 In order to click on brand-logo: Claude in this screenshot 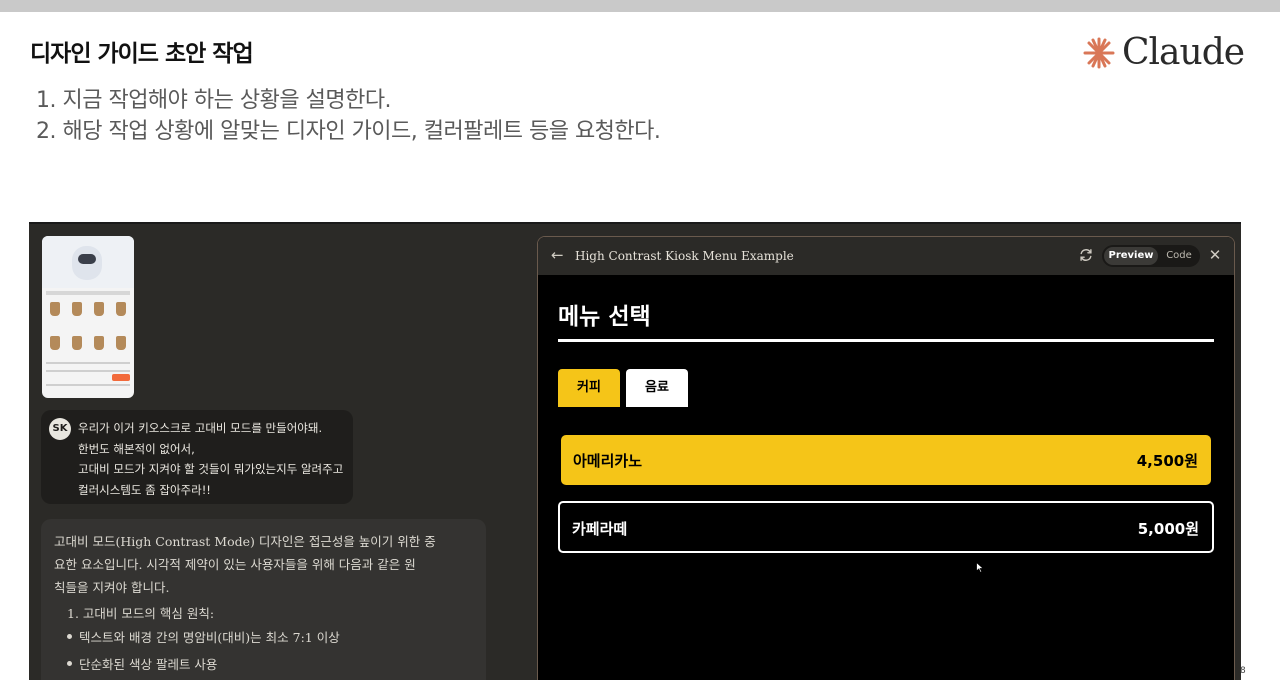, I will do `click(1163, 52)`.